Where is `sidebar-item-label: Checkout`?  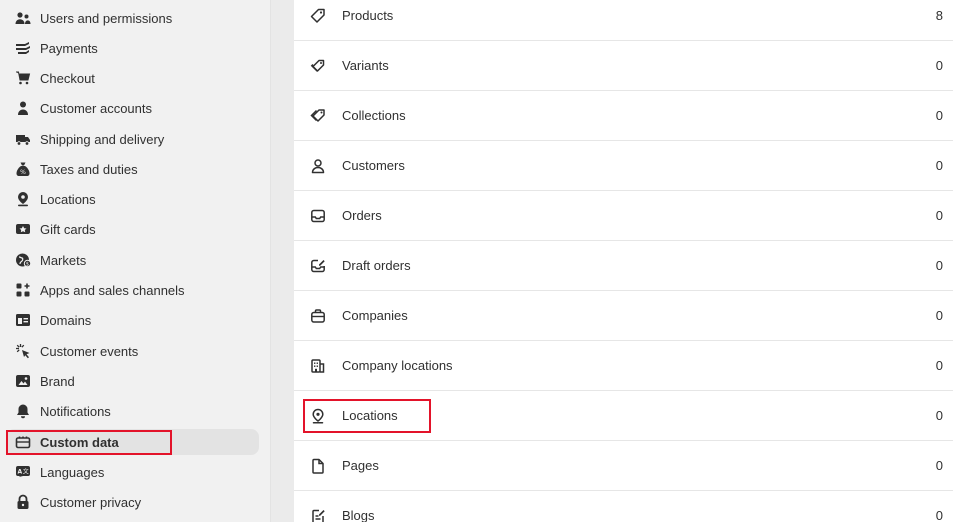
sidebar-item-label: Checkout is located at coordinates (67, 78).